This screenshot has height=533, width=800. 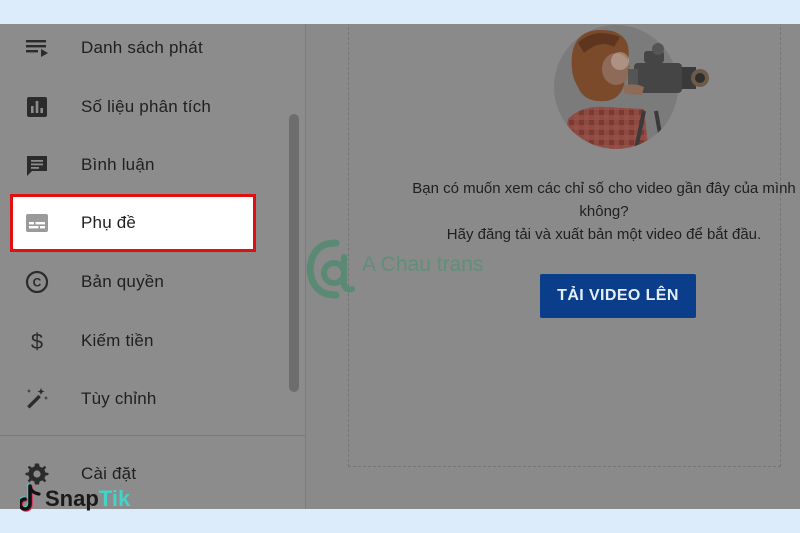 I want to click on subtitles-icon, so click(x=37, y=223).